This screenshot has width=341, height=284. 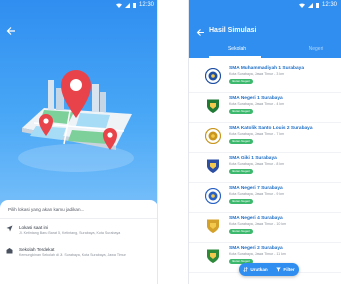 I want to click on school-address: Kota Surabaya, Jawa Timur - 9 km, so click(x=257, y=194).